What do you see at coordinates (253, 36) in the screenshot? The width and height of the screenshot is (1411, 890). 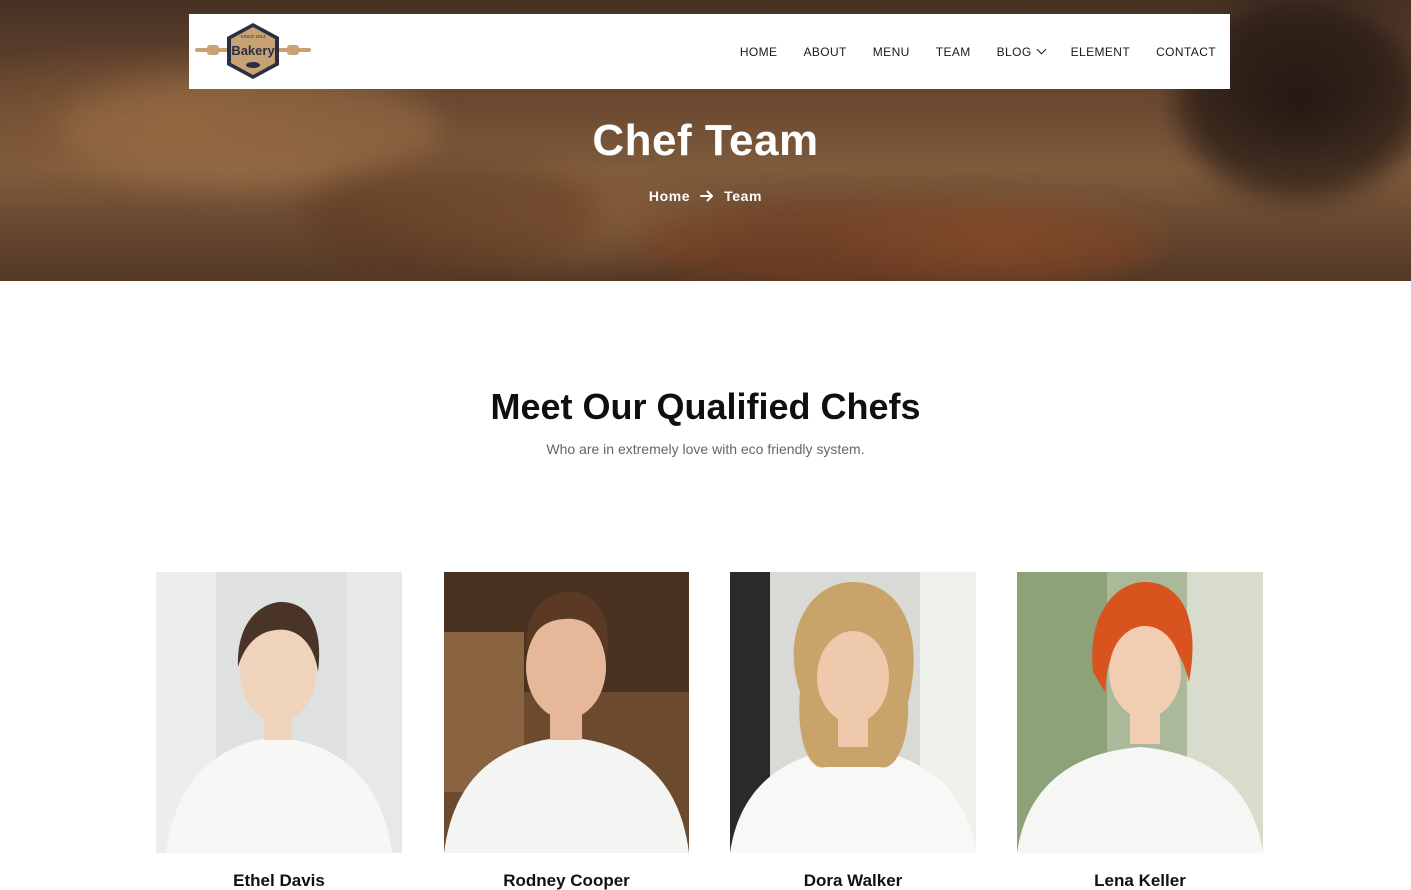 I see `logo-tagline: SINCE 2014` at bounding box center [253, 36].